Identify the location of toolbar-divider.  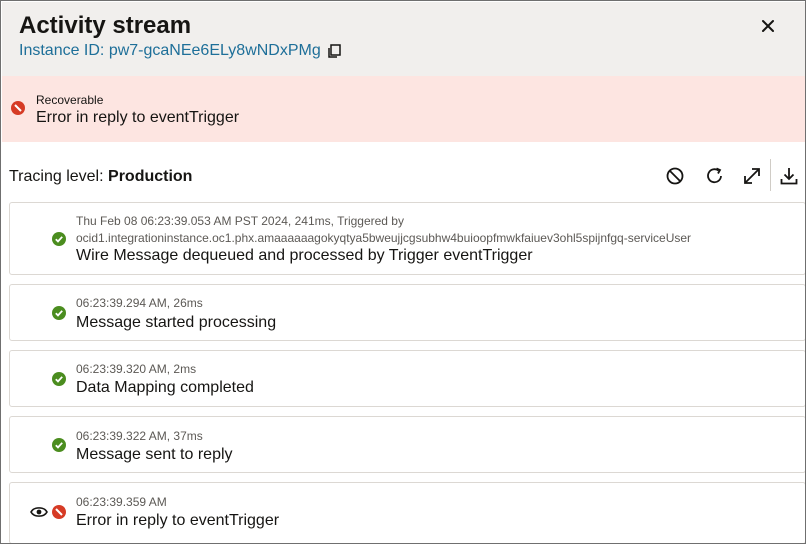
(770, 175).